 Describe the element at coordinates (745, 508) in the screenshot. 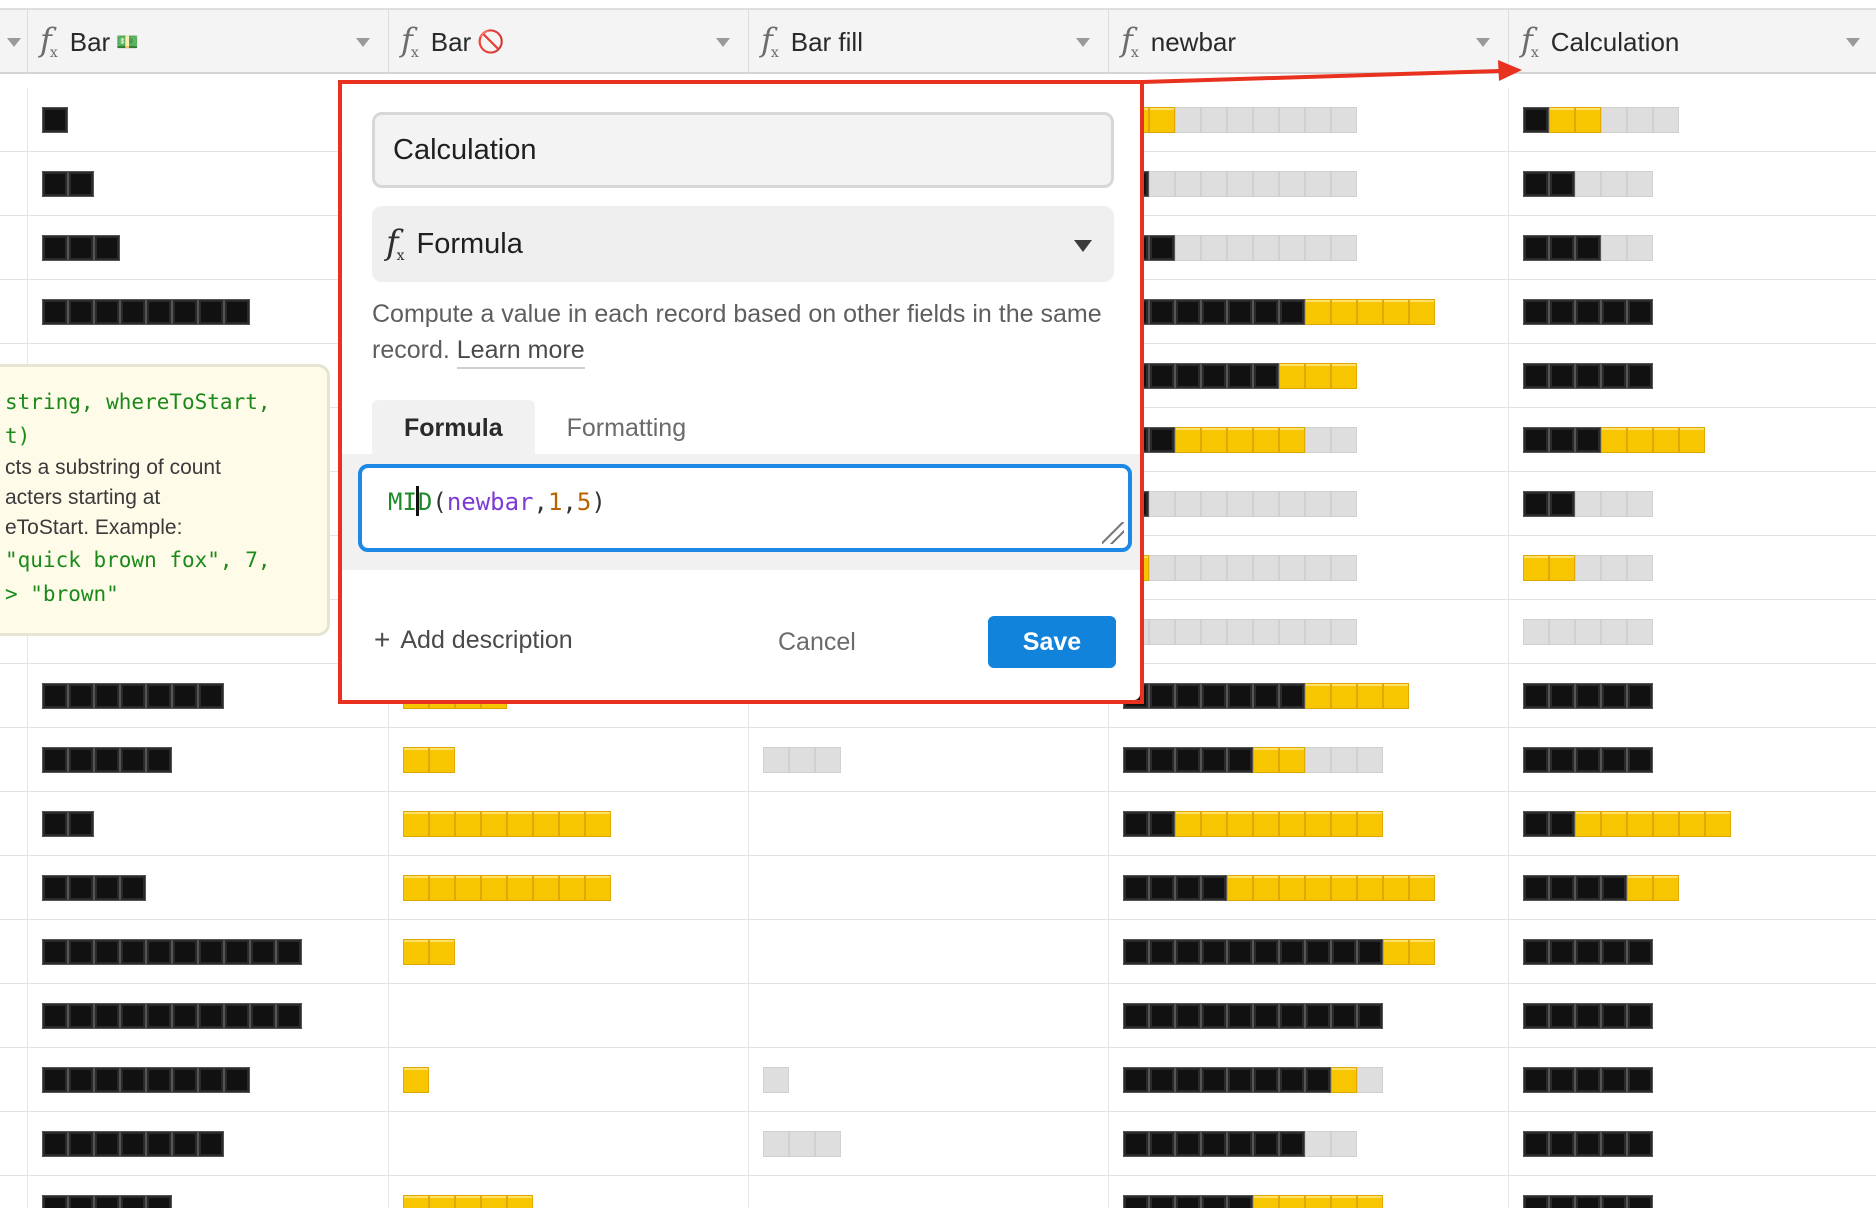

I see `formula-input: MID(newbar,1,5)` at that location.